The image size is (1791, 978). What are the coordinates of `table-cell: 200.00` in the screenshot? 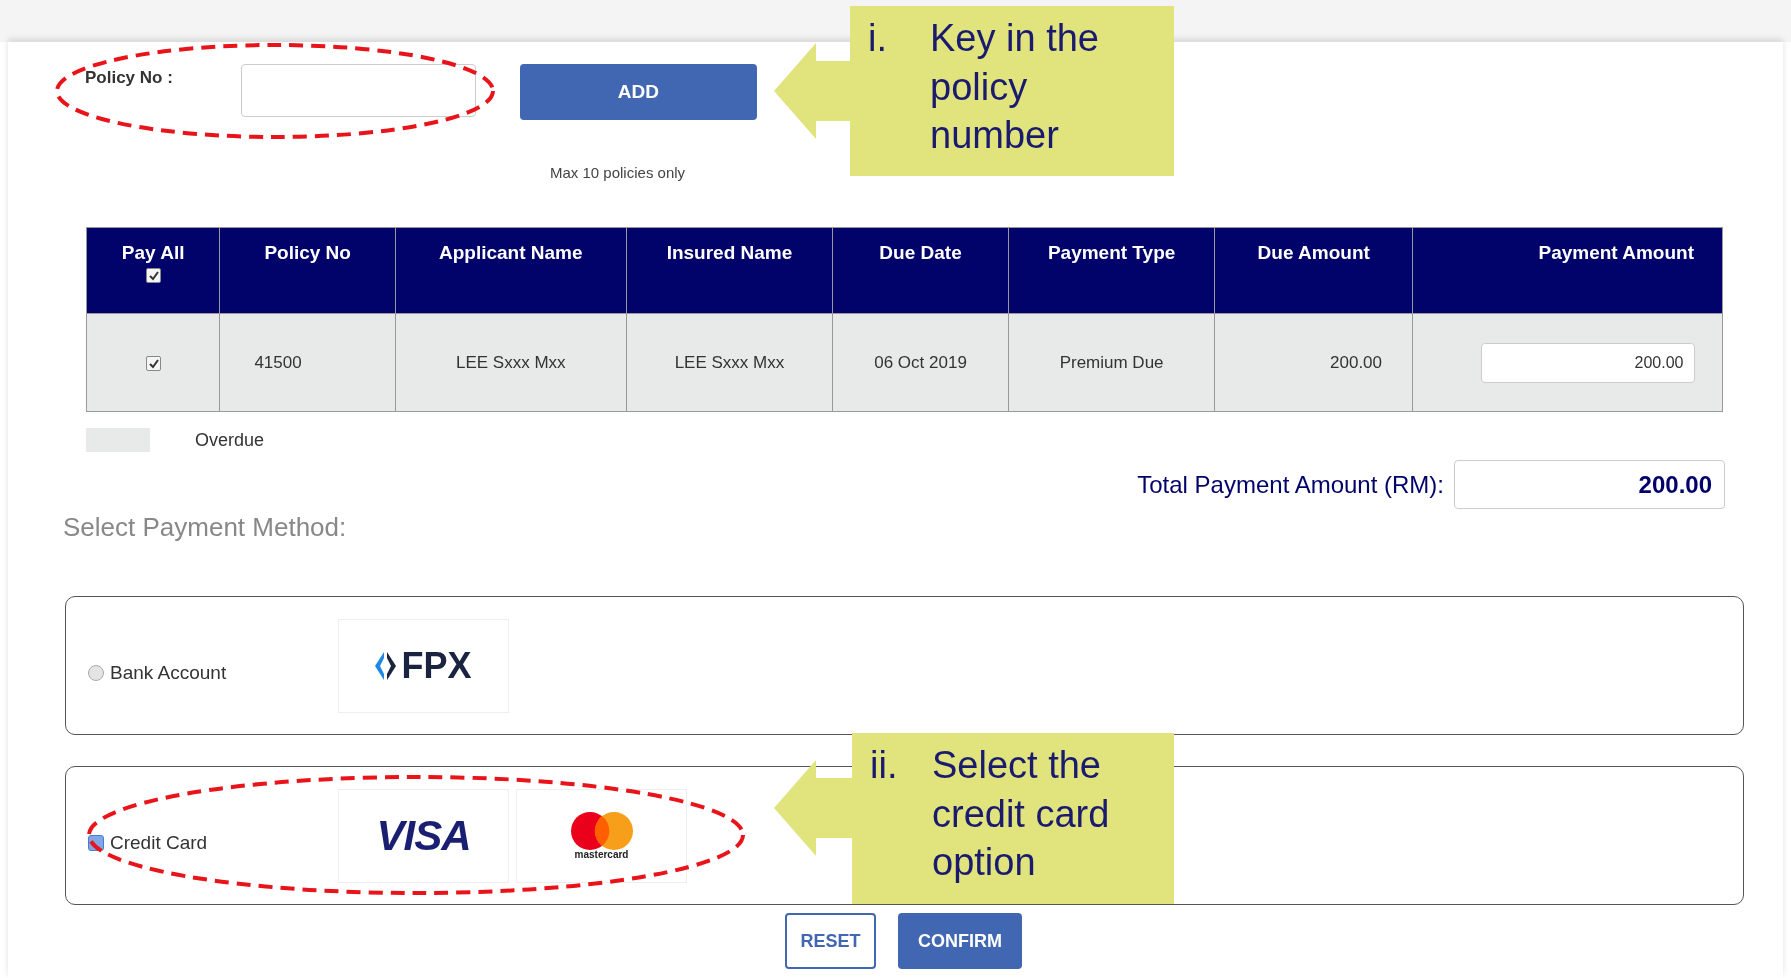 It's located at (1356, 362).